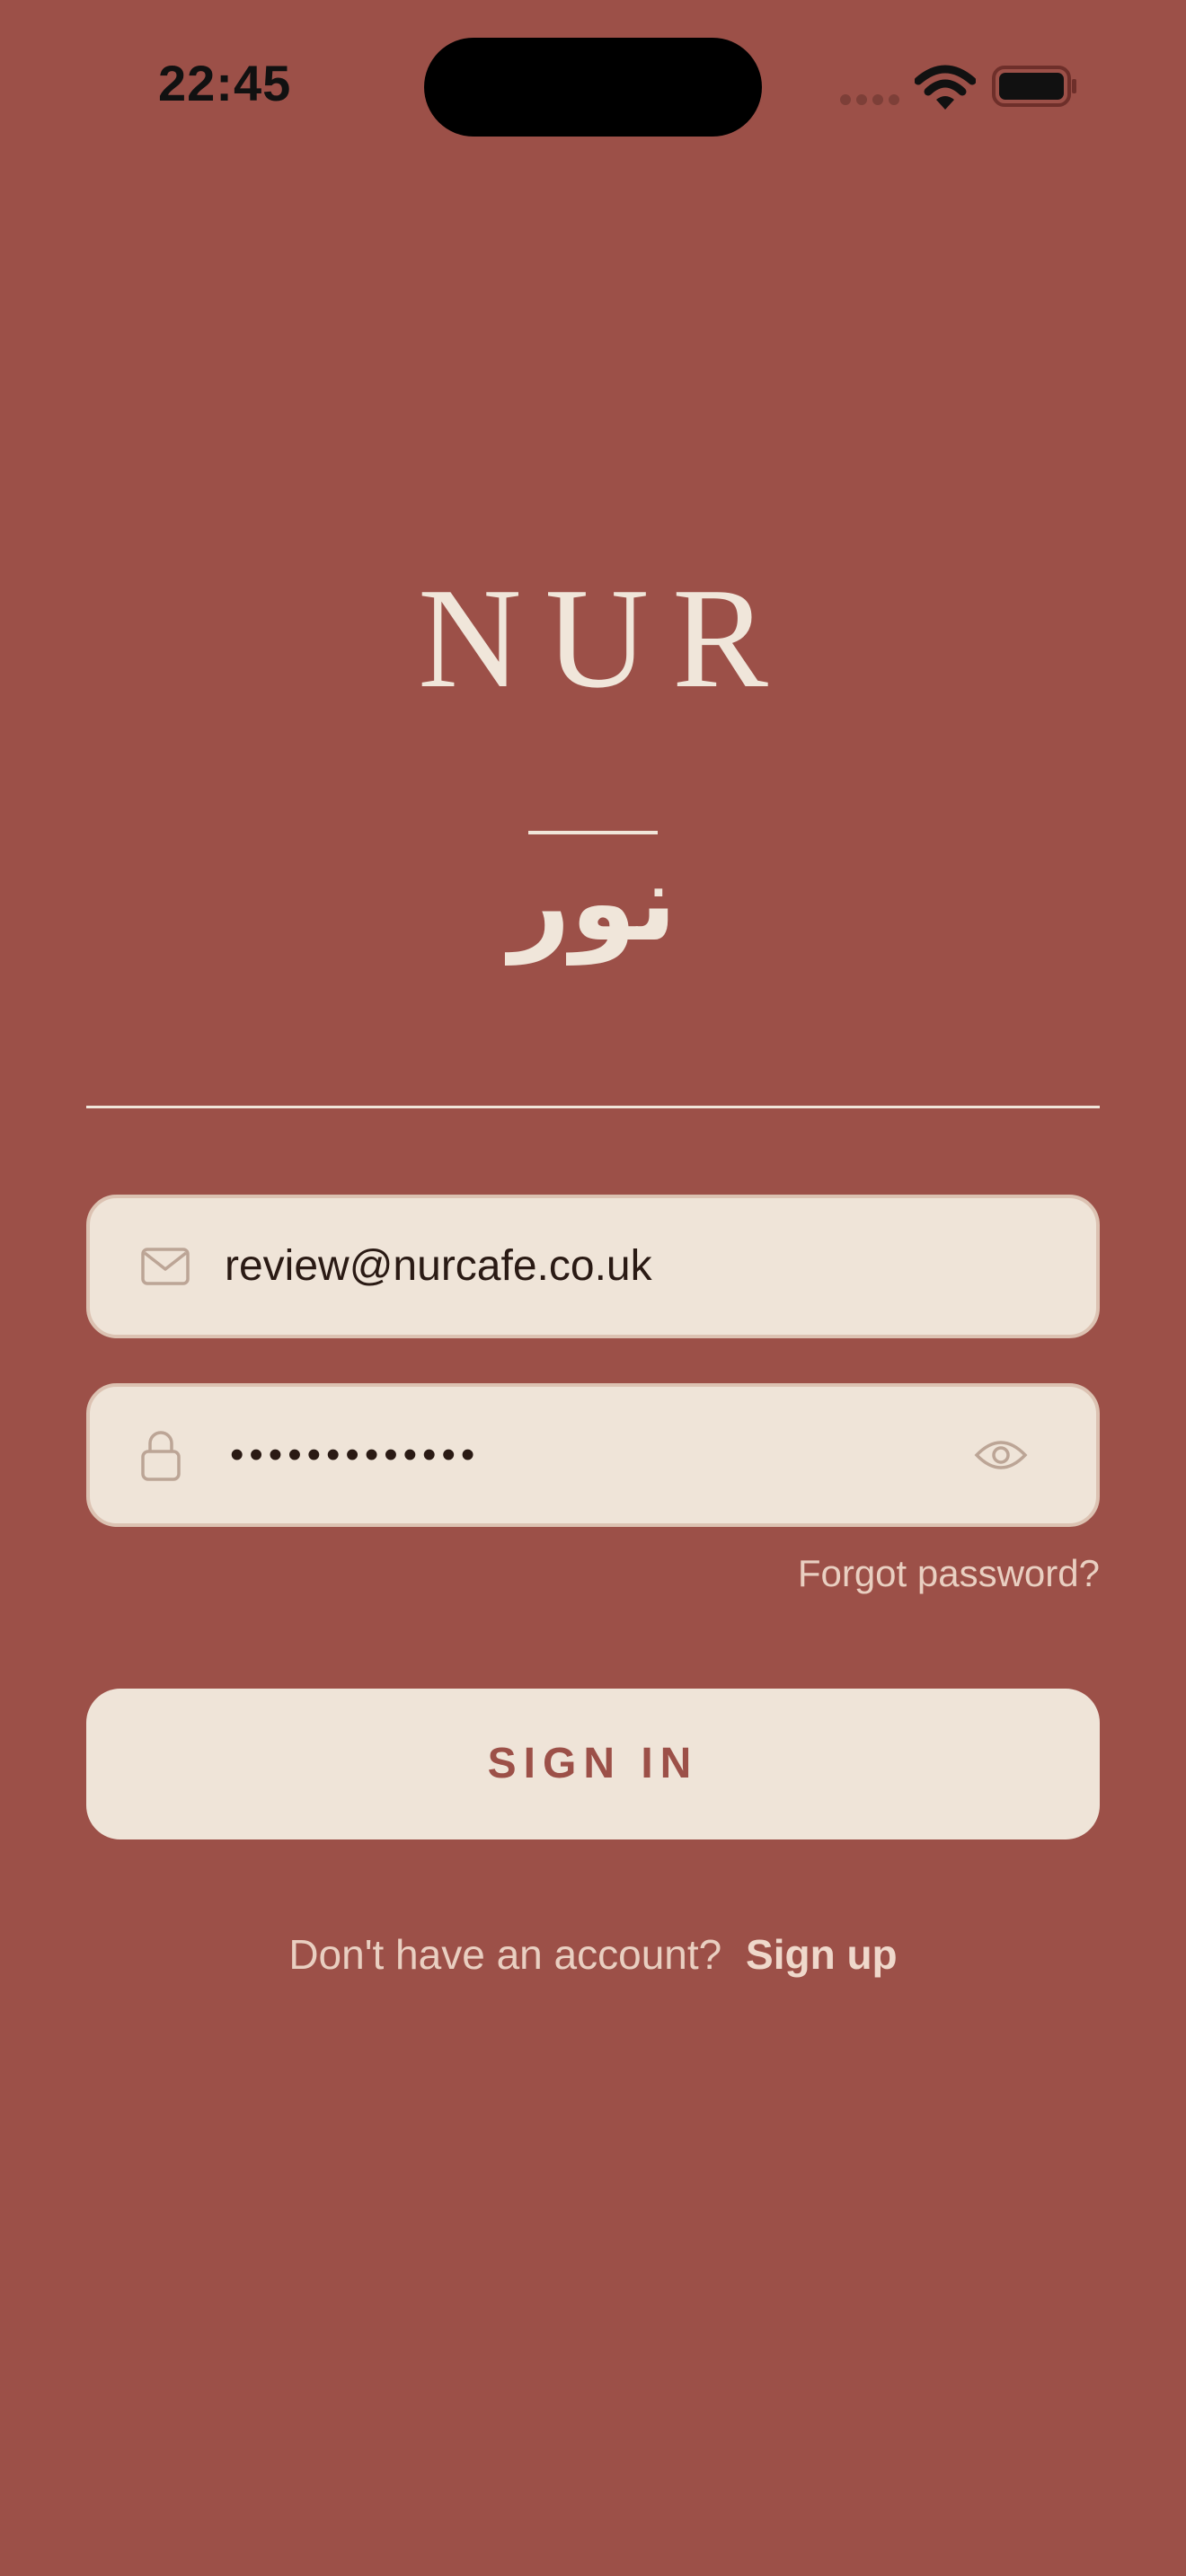 This screenshot has height=2576, width=1186. What do you see at coordinates (593, 832) in the screenshot?
I see `brand-rule` at bounding box center [593, 832].